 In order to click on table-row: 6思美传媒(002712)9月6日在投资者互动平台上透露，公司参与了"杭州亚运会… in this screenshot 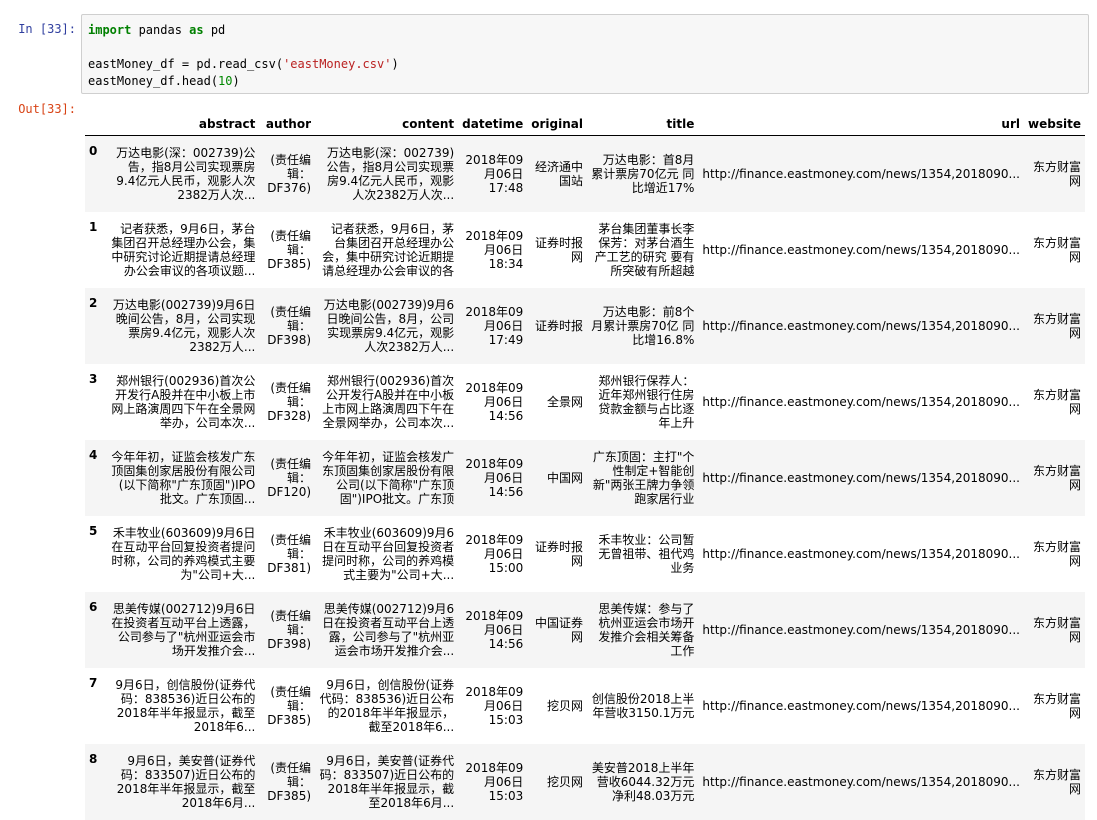, I will do `click(585, 630)`.